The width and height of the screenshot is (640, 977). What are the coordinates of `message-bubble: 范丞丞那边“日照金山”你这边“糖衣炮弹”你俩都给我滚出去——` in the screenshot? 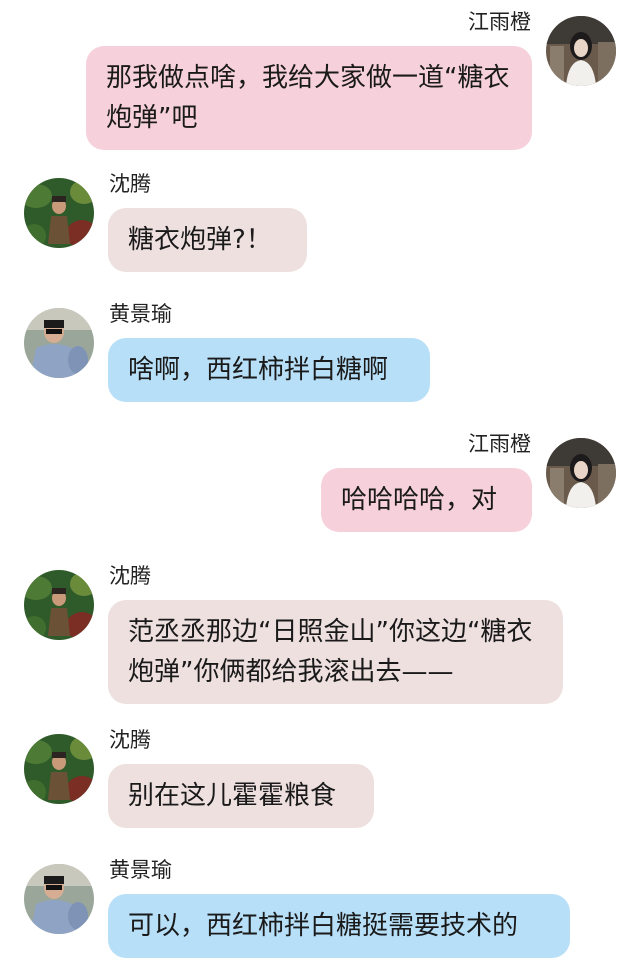 It's located at (335, 652).